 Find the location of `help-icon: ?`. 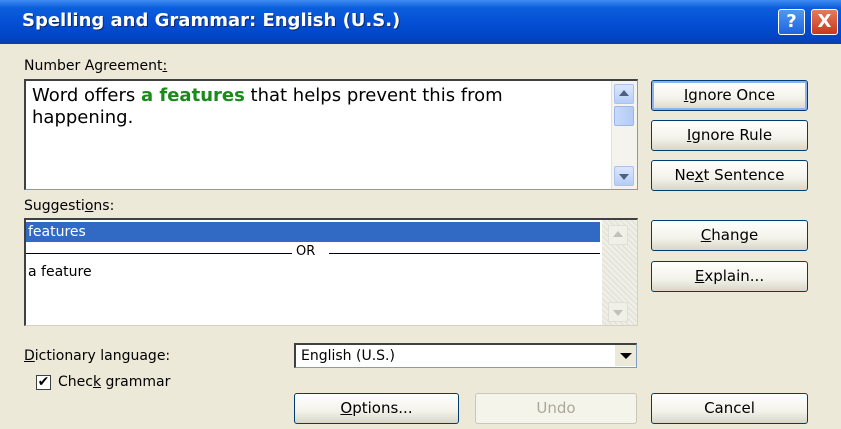

help-icon: ? is located at coordinates (791, 21).